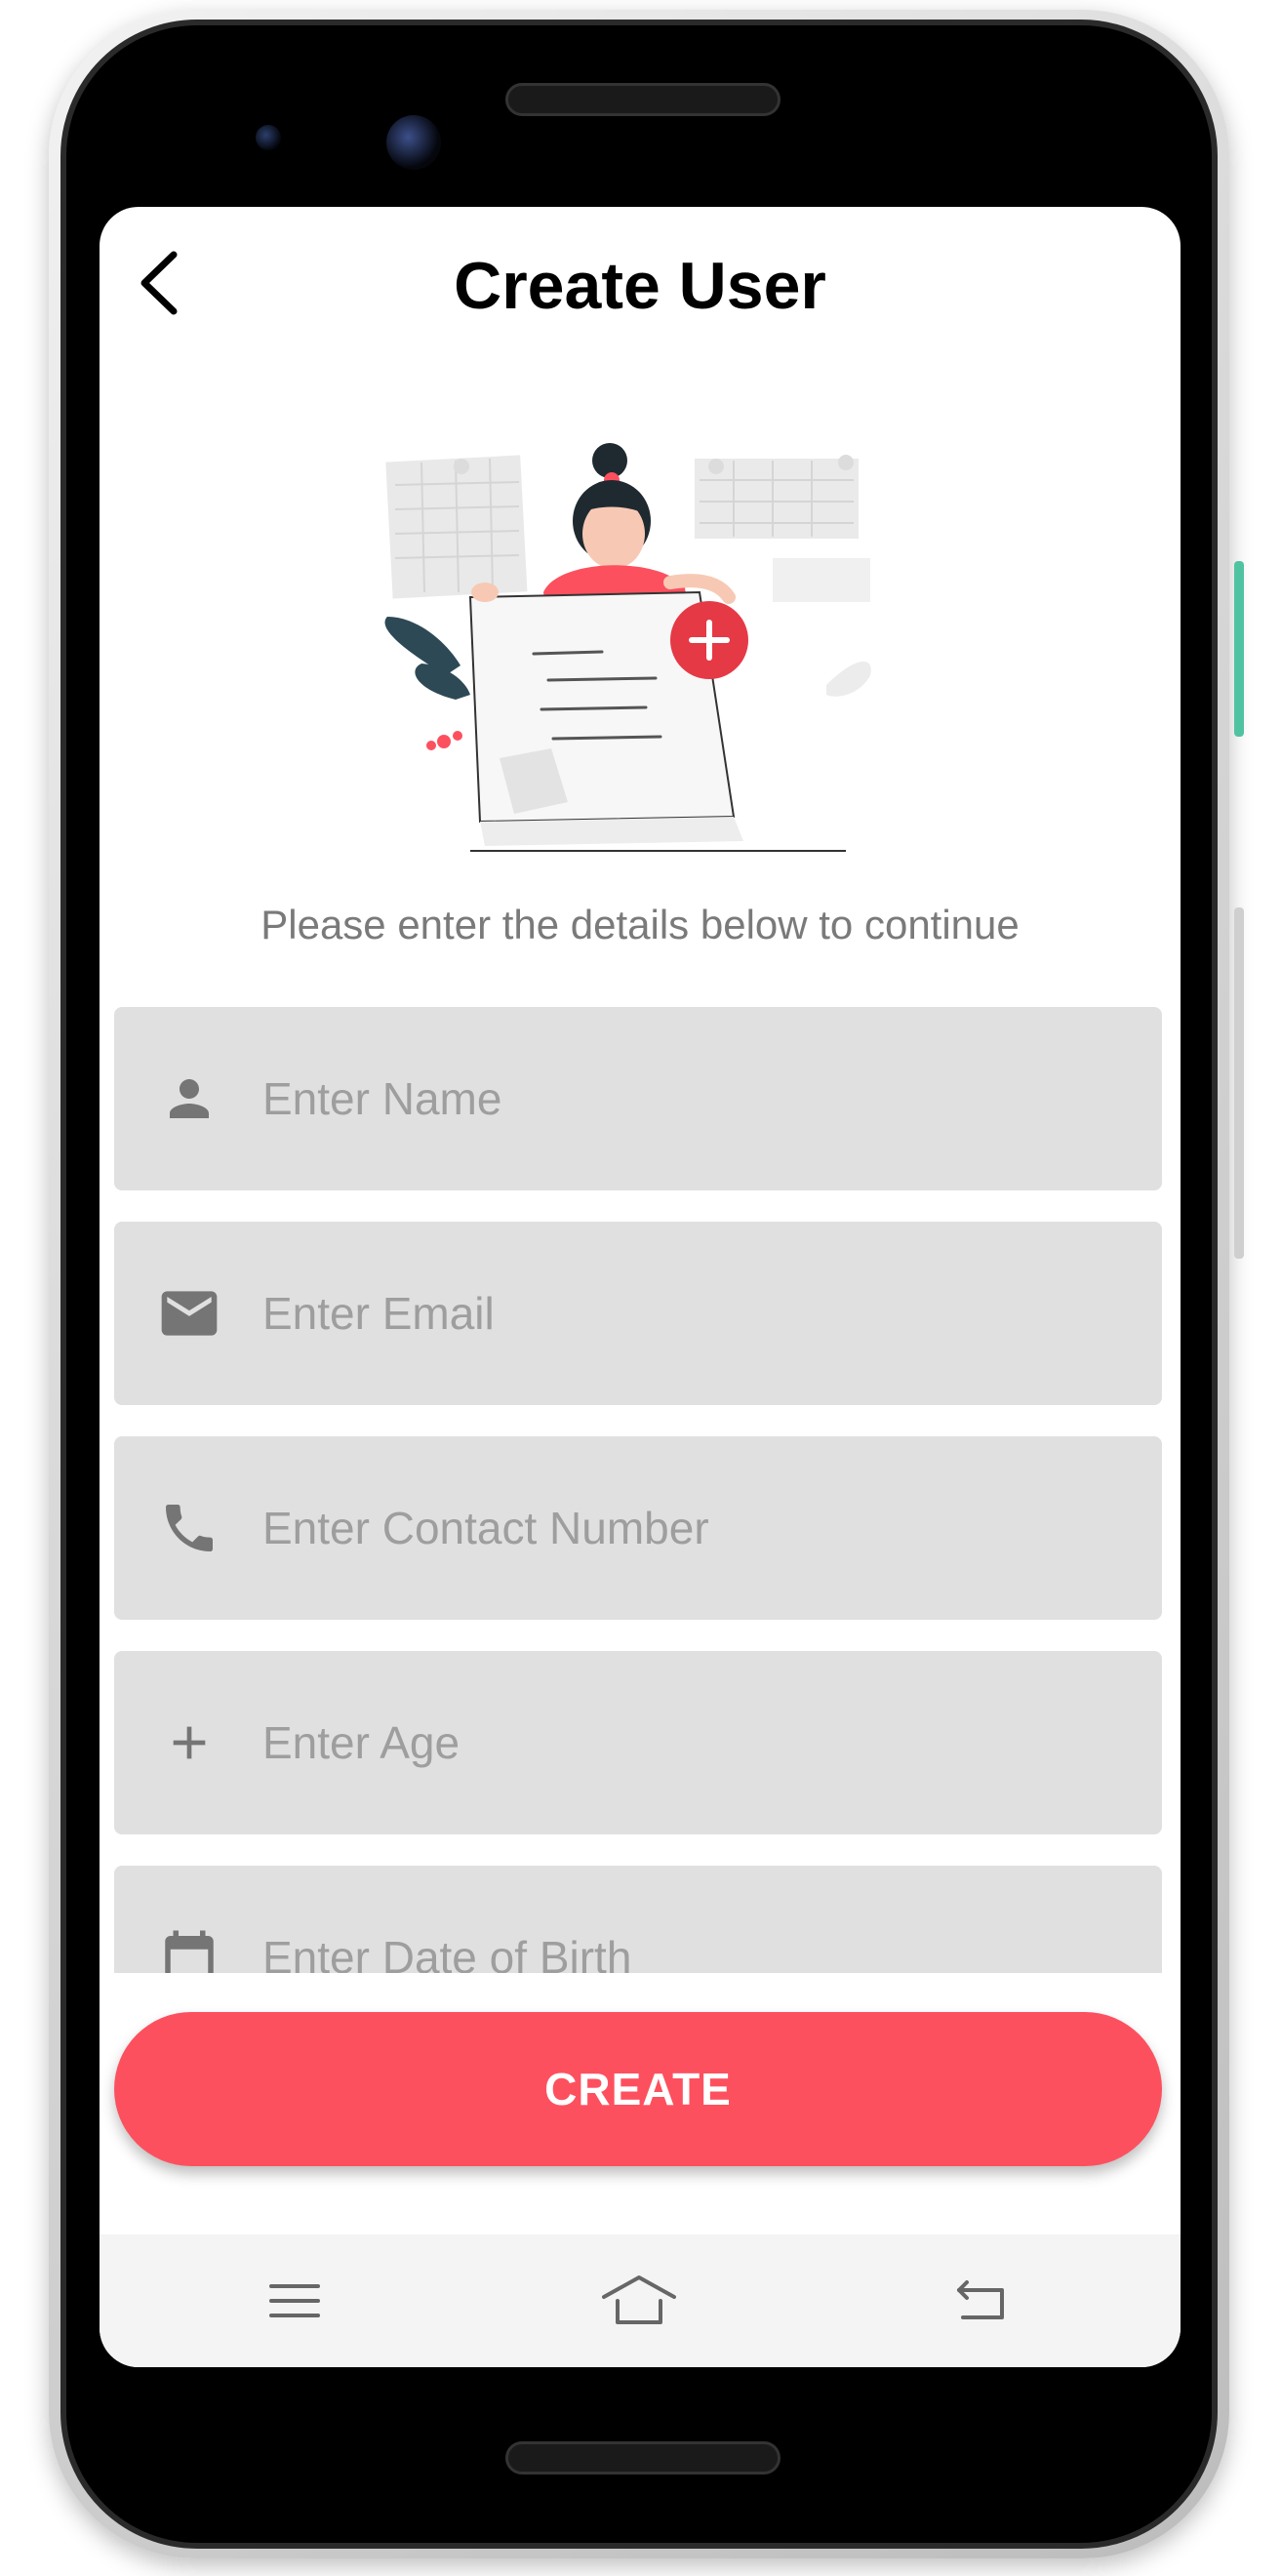 This screenshot has height=2576, width=1281. Describe the element at coordinates (413, 142) in the screenshot. I see `front-camera-icon` at that location.